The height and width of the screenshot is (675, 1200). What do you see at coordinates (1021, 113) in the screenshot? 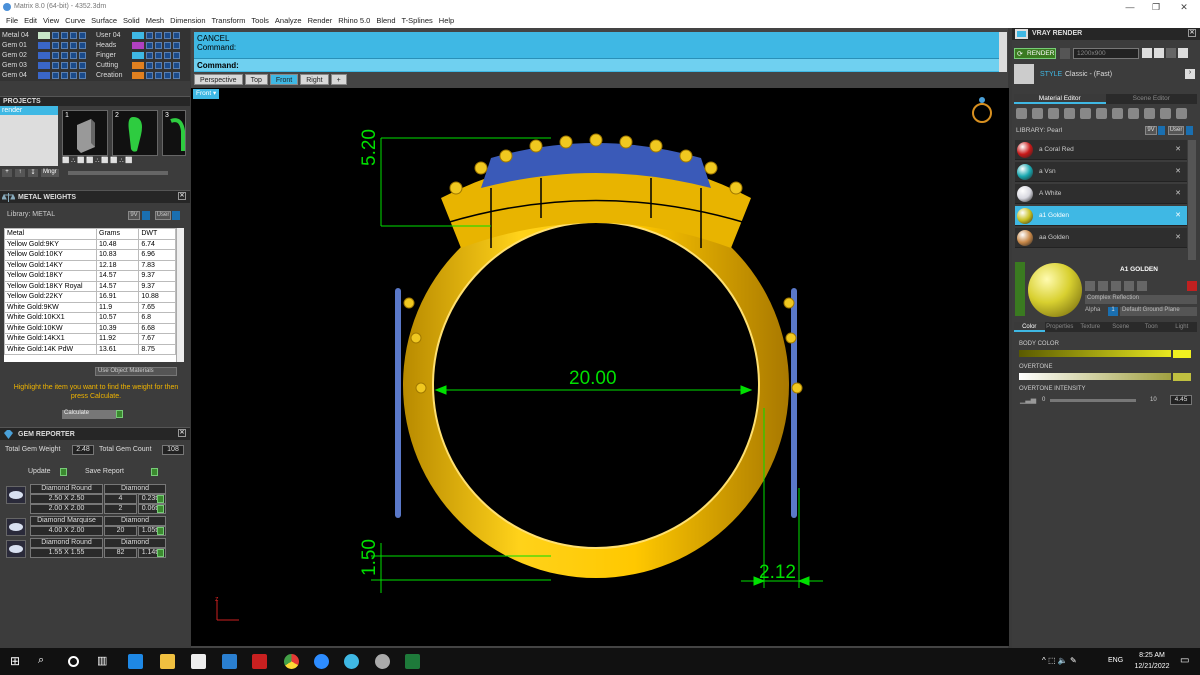
I see `fire-icon` at bounding box center [1021, 113].